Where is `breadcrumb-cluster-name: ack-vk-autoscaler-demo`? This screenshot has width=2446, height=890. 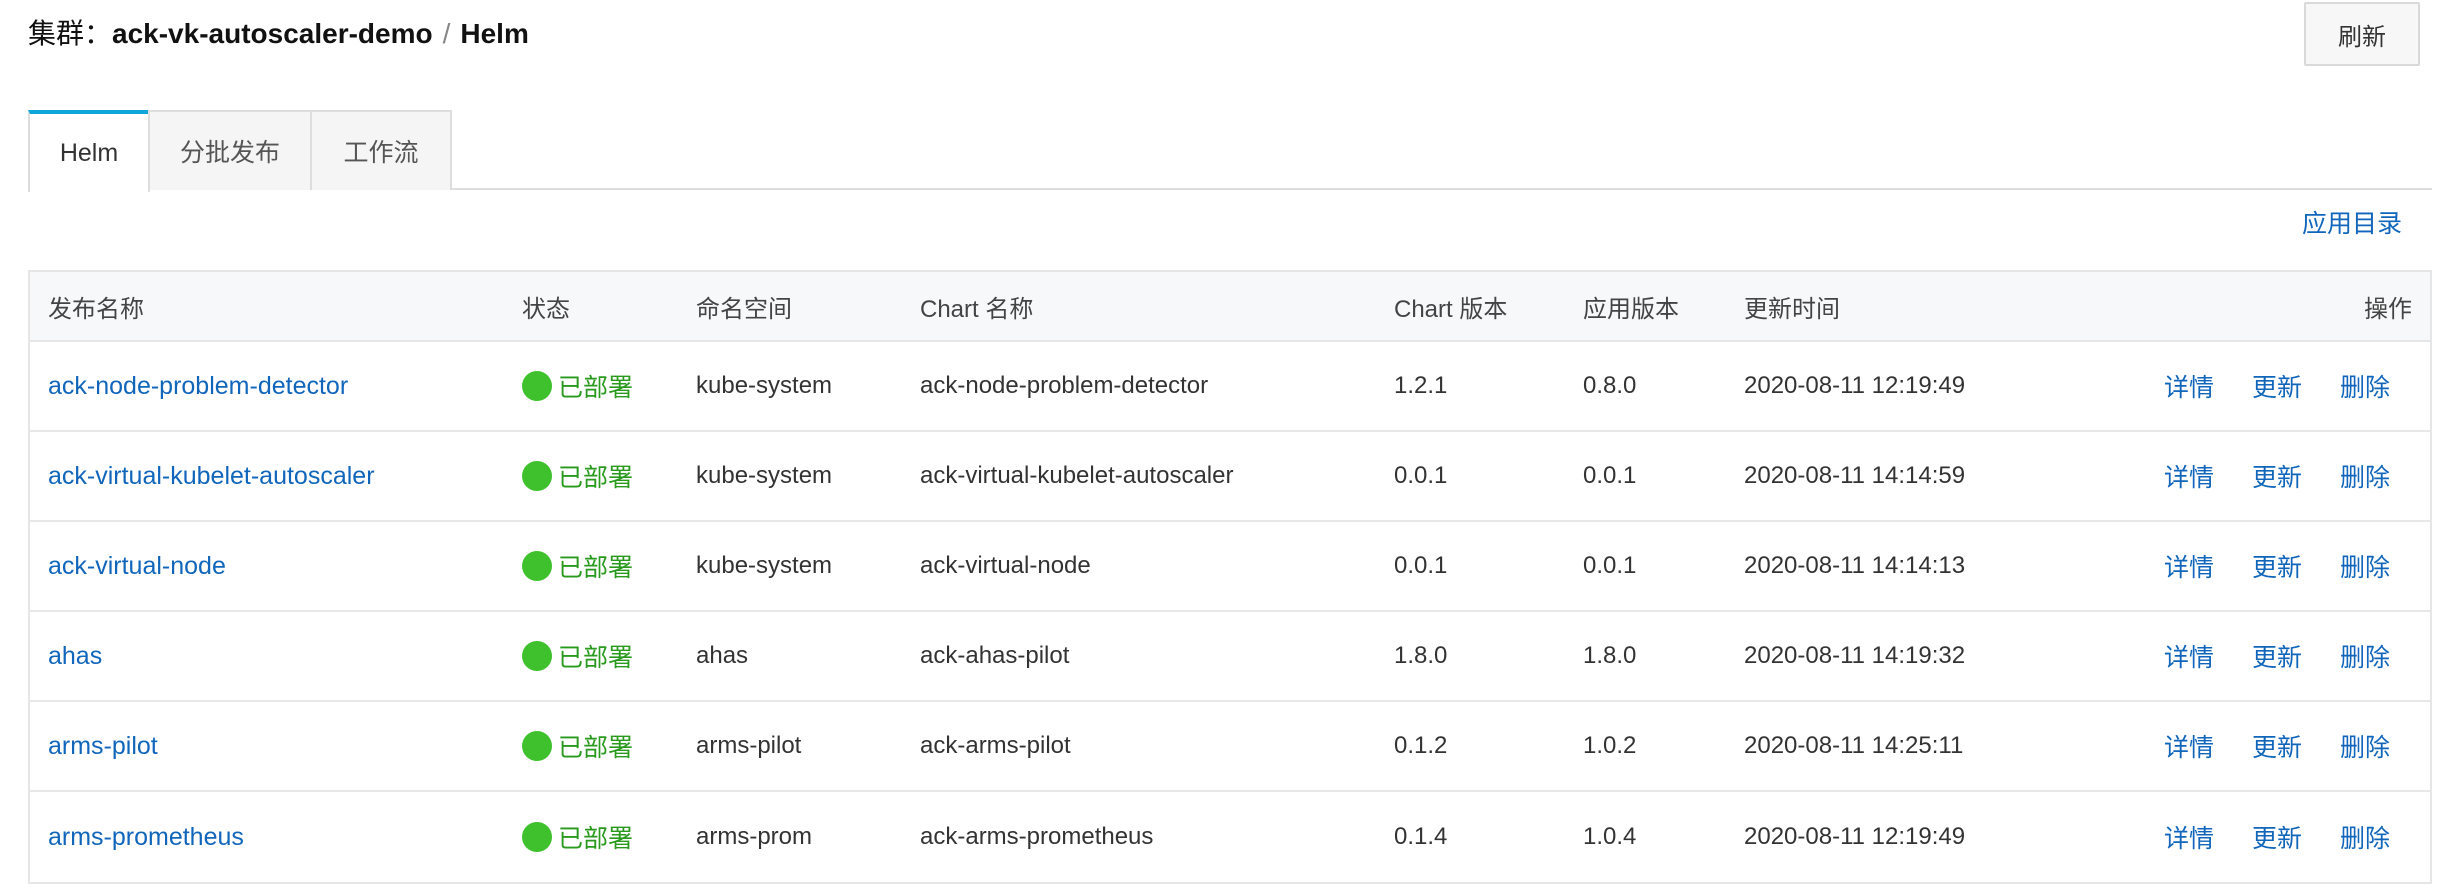
breadcrumb-cluster-name: ack-vk-autoscaler-demo is located at coordinates (272, 33).